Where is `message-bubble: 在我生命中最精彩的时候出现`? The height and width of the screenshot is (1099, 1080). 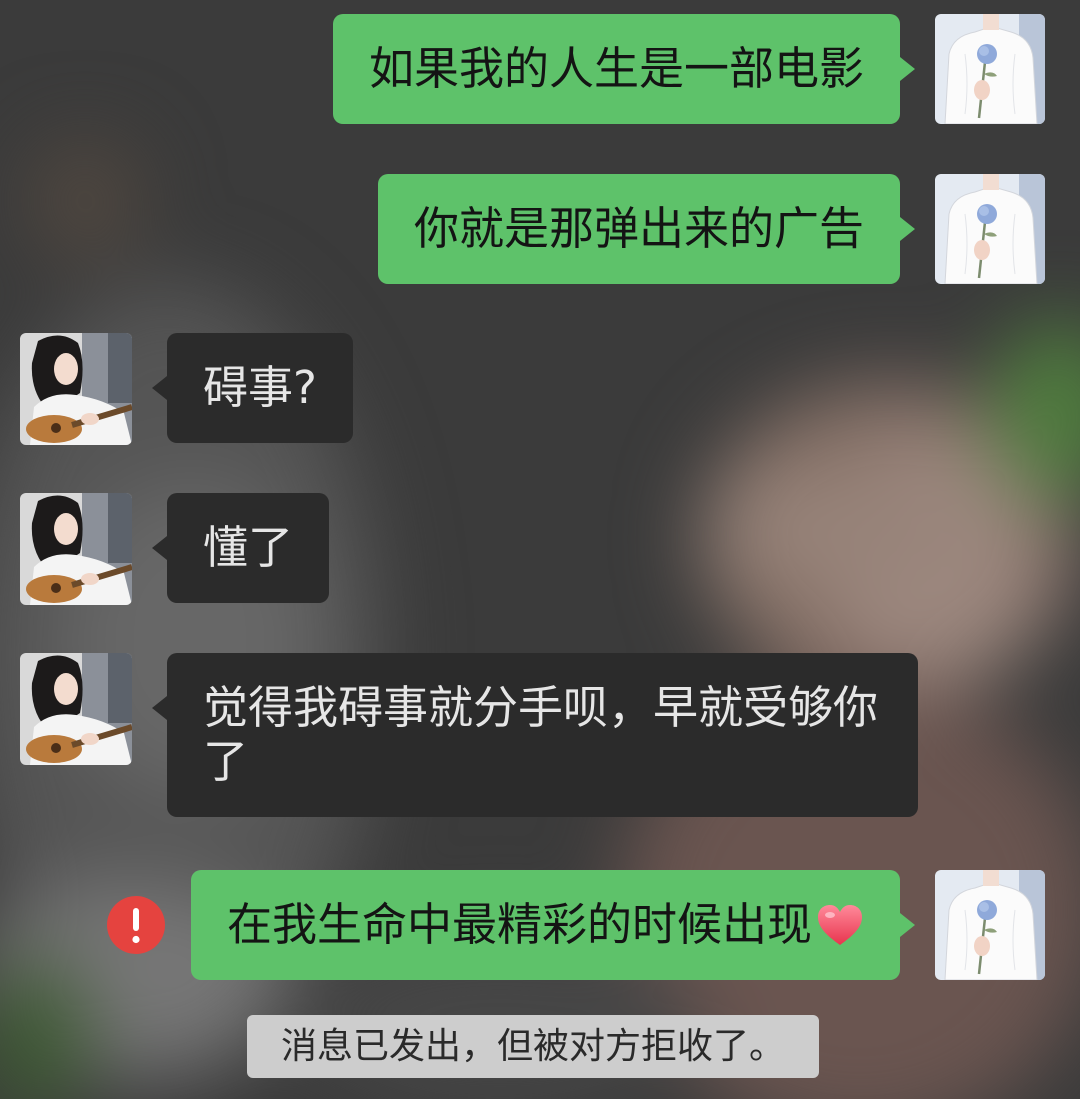
message-bubble: 在我生命中最精彩的时候出现 is located at coordinates (553, 925).